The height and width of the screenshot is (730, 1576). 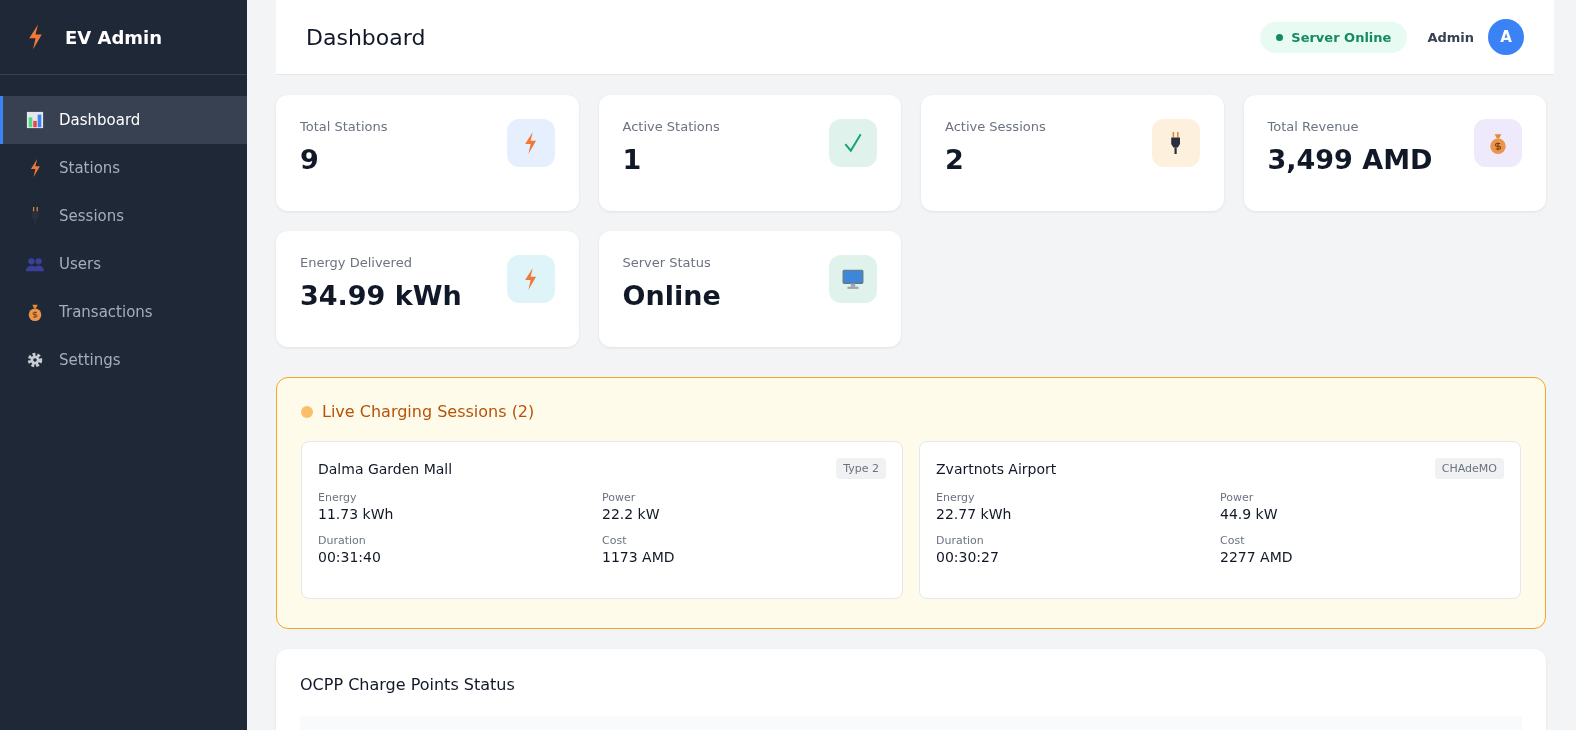 I want to click on stat-value: 34.99 kWh, so click(x=381, y=295).